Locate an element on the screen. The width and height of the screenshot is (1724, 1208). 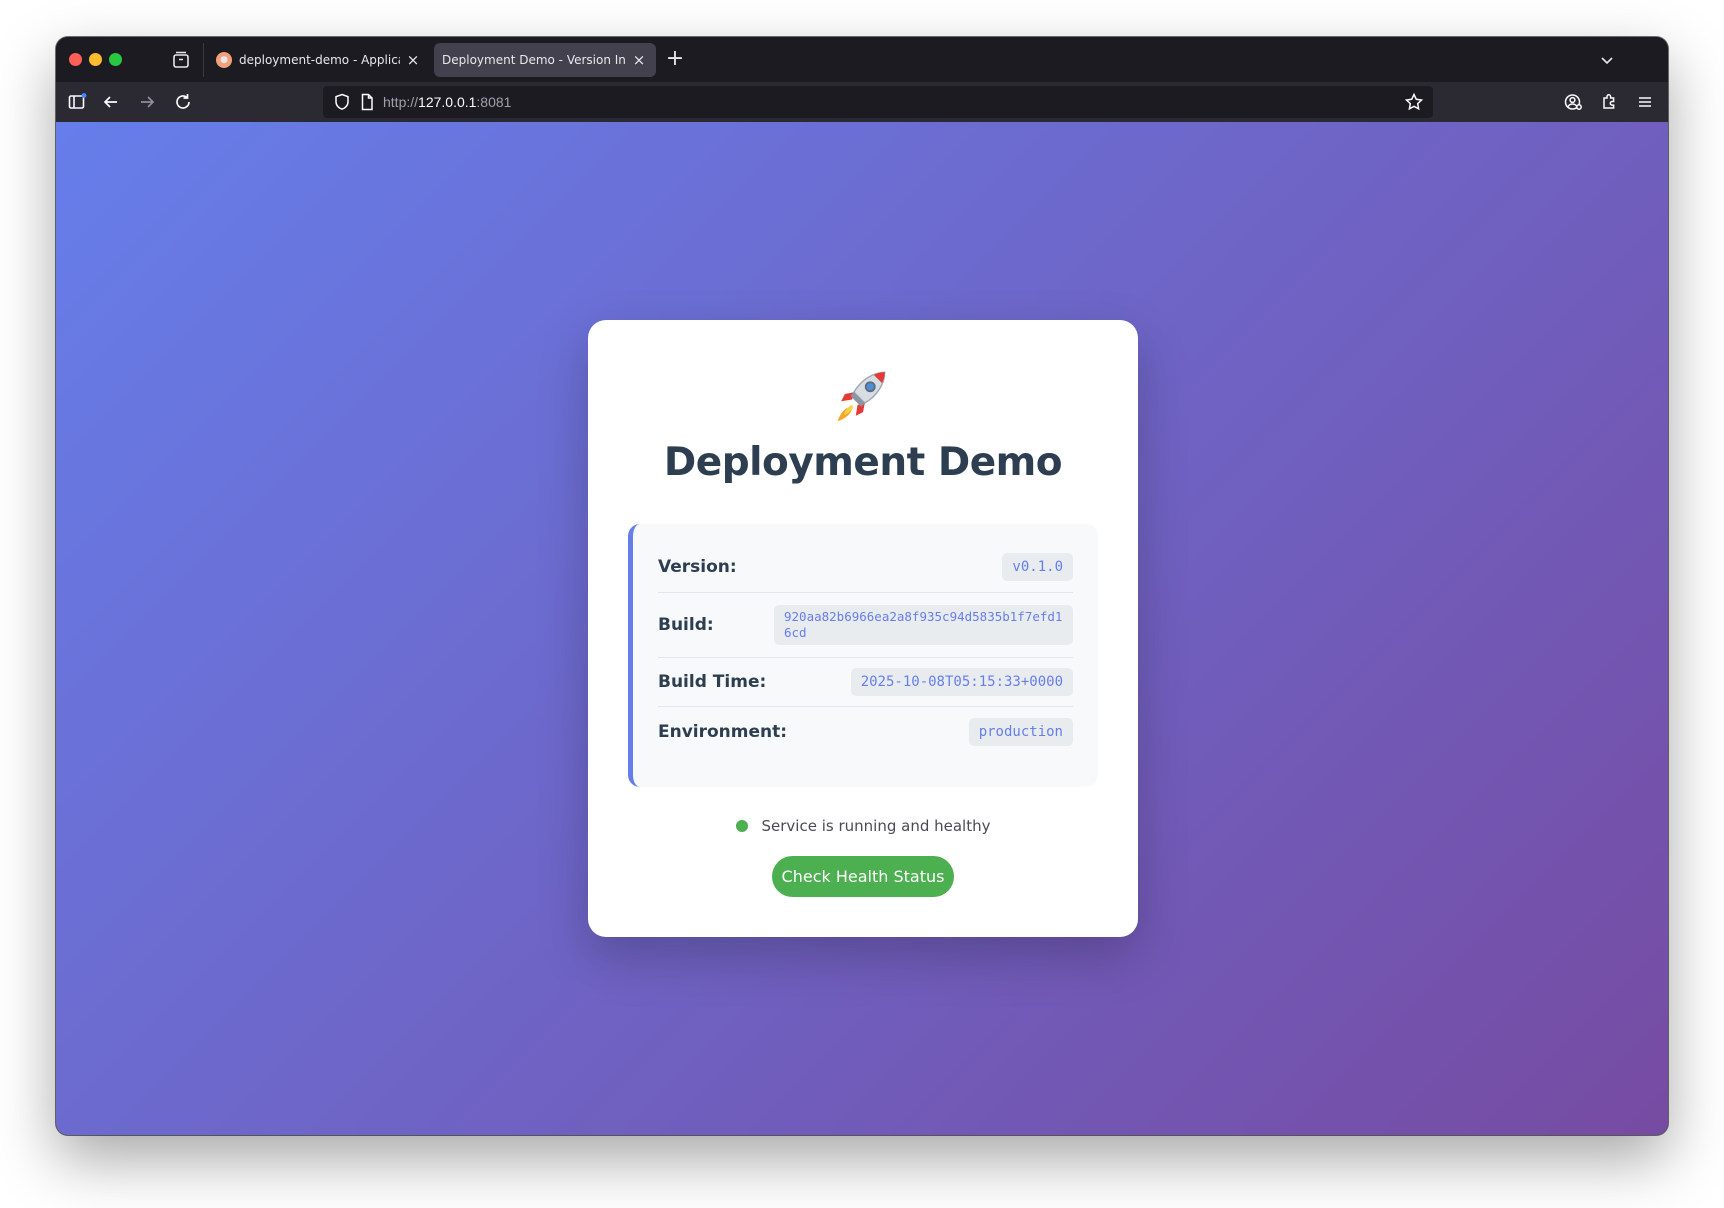
tab-deployment-demo-application: ● deployment-demo - Application × is located at coordinates (319, 60).